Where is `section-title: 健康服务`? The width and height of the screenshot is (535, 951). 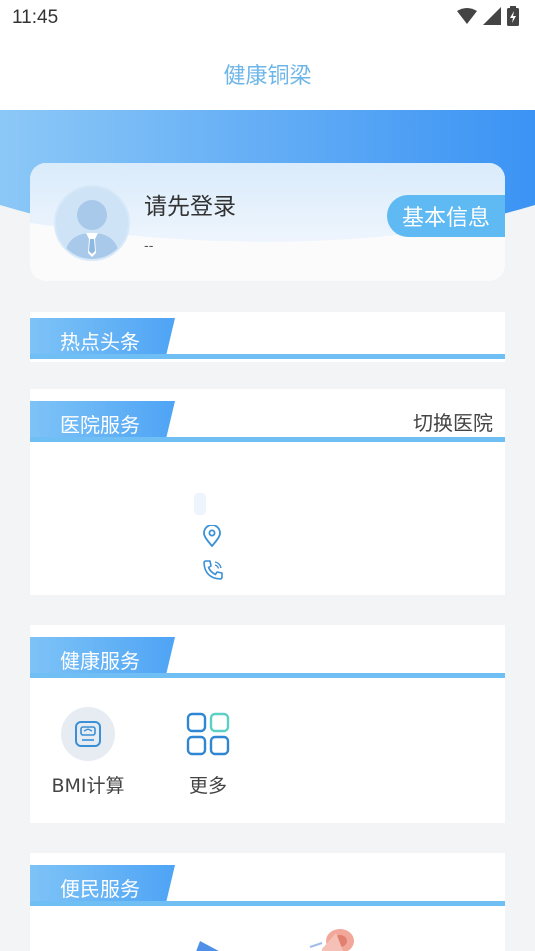
section-title: 健康服务 is located at coordinates (100, 661).